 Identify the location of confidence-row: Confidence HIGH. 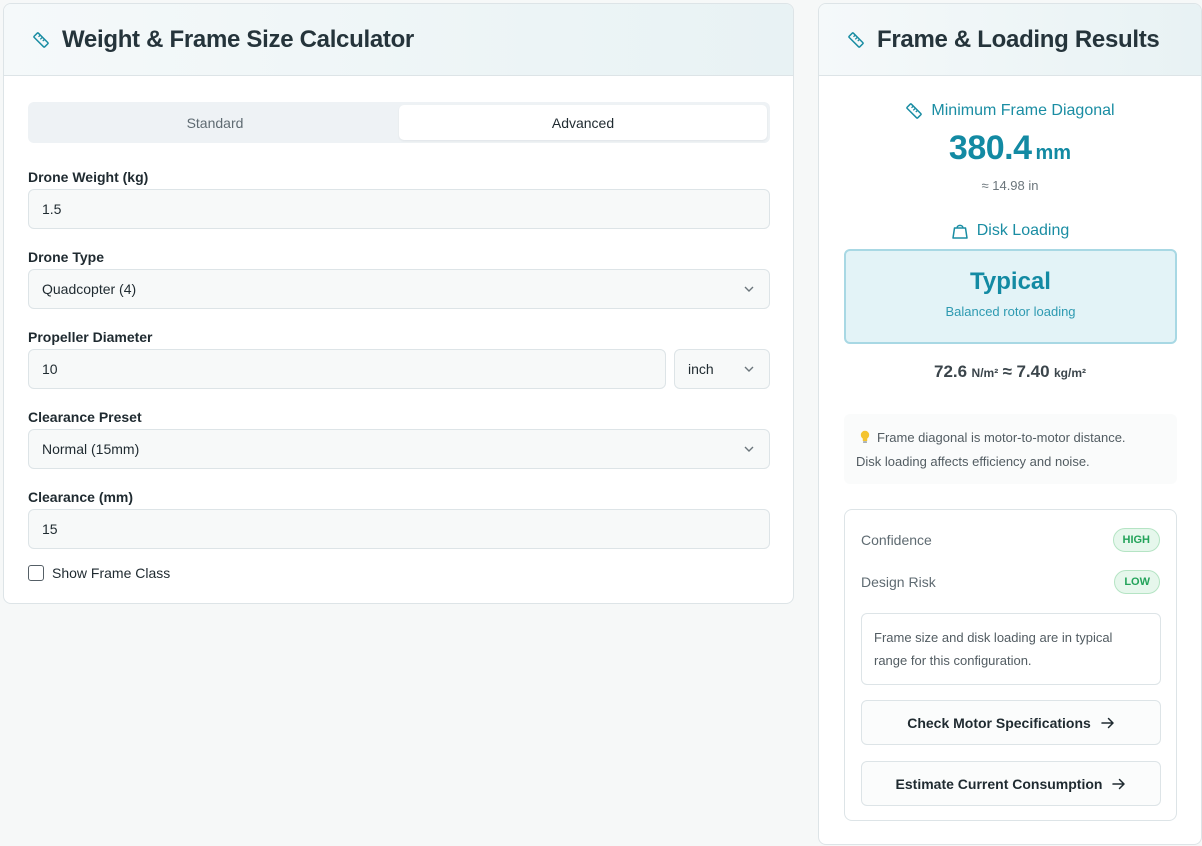
(1010, 540).